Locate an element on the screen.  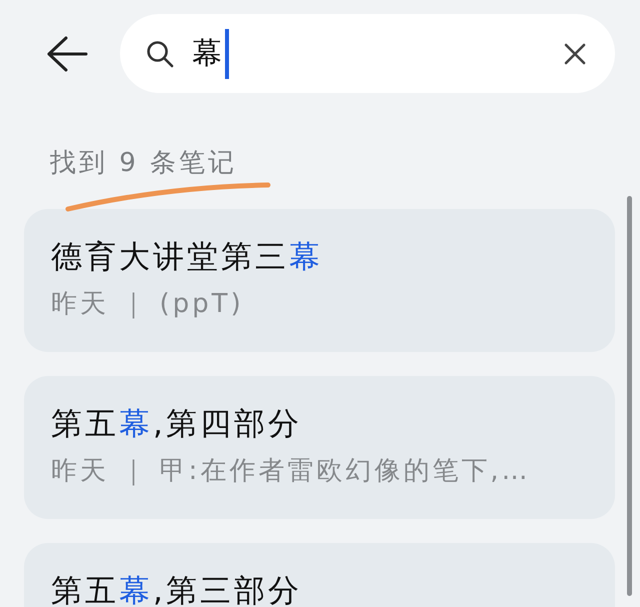
text-cursor is located at coordinates (227, 53).